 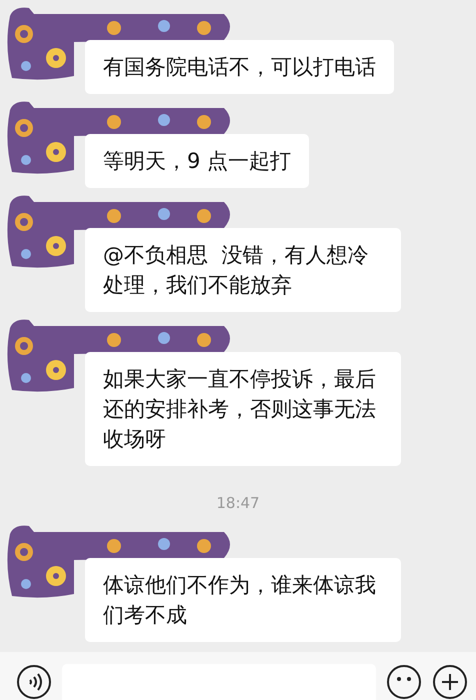 What do you see at coordinates (239, 67) in the screenshot?
I see `message-bubble: 有国务院电话不，可以打电话` at bounding box center [239, 67].